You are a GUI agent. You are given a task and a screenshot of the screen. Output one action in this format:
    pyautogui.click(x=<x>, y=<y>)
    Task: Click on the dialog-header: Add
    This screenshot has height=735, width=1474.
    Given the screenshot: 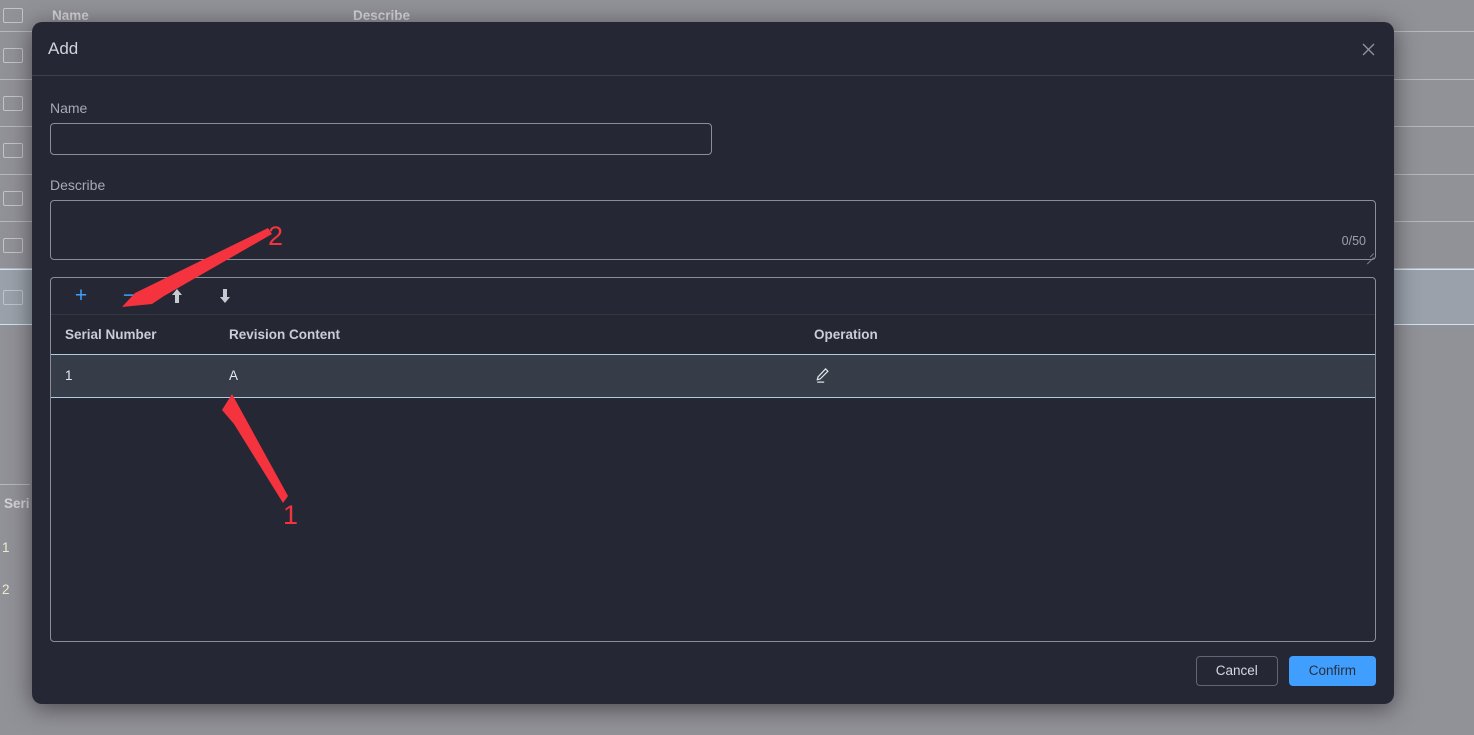 What is the action you would take?
    pyautogui.click(x=713, y=49)
    